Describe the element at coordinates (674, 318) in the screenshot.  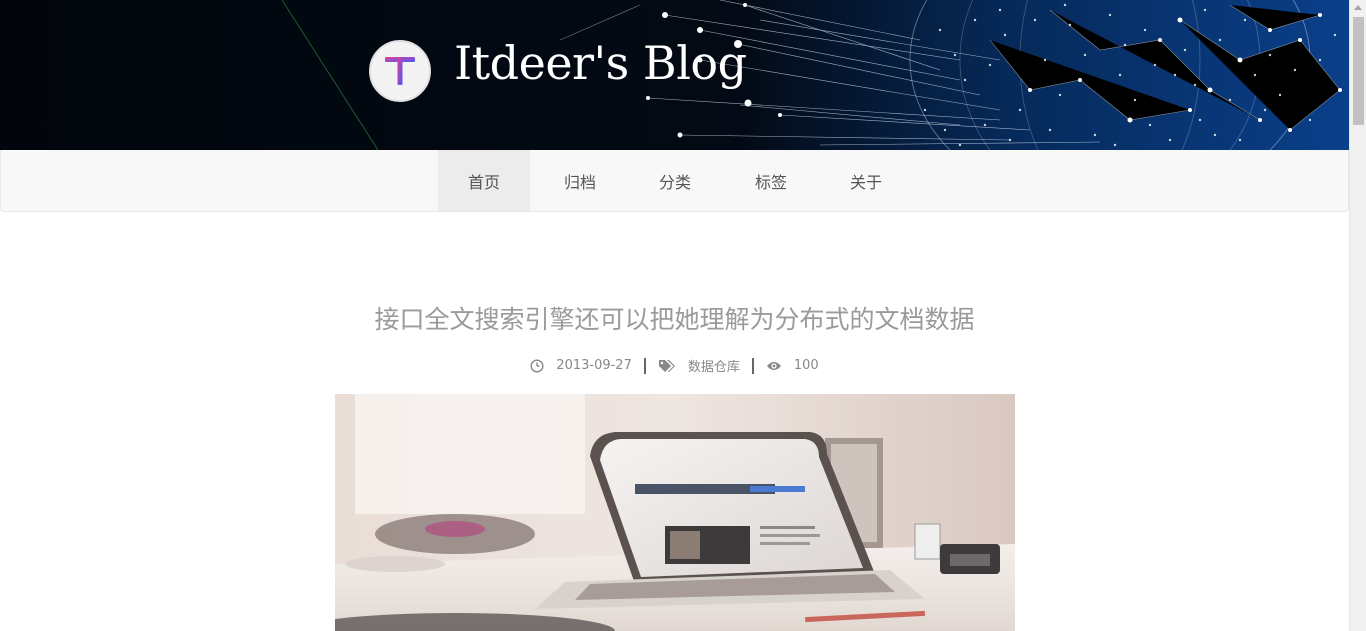
I see `post-title: 接口全文搜索引擎还可以把她理解为分布式的文档数据` at that location.